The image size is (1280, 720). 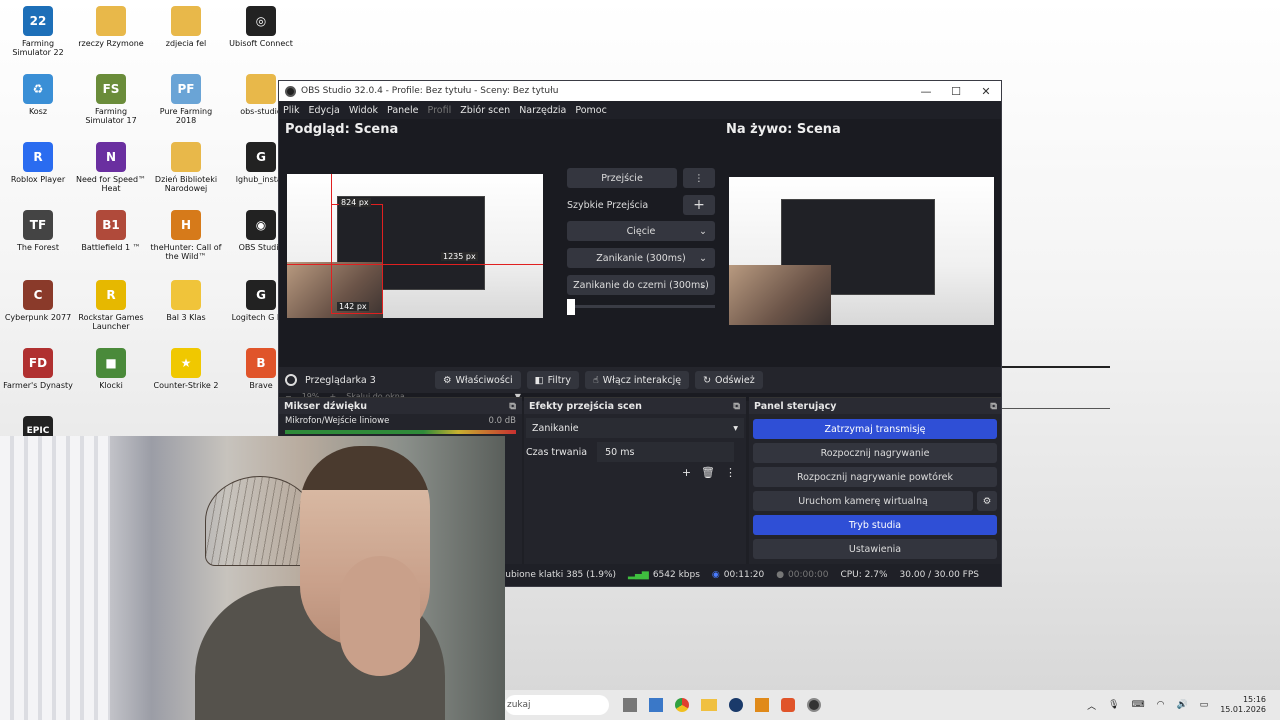 What do you see at coordinates (38, 247) in the screenshot?
I see `desktop-icon-label: The Forest` at bounding box center [38, 247].